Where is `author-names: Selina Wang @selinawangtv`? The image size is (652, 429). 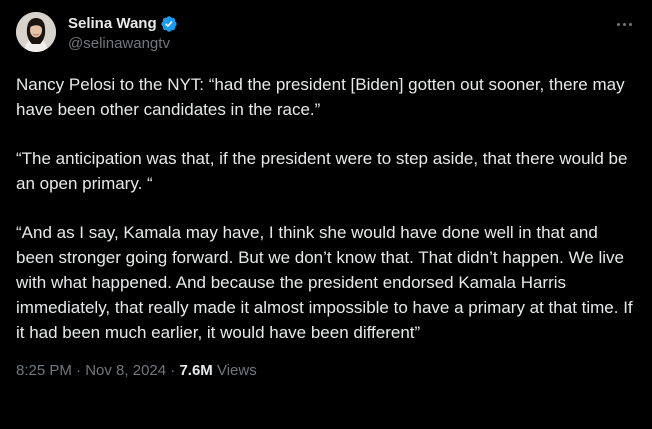 author-names: Selina Wang @selinawangtv is located at coordinates (123, 33).